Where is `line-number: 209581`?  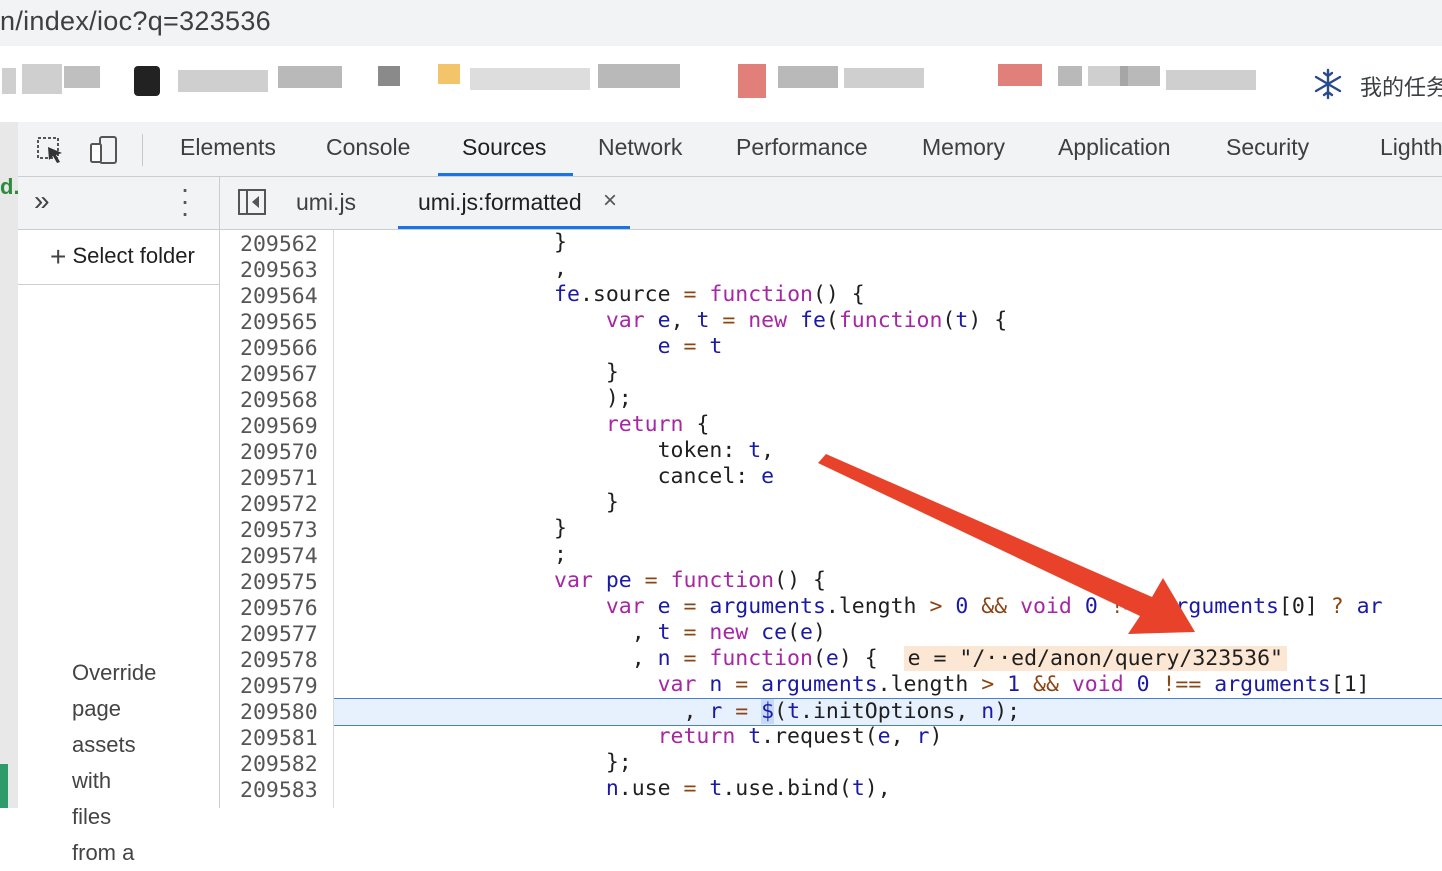
line-number: 209581 is located at coordinates (279, 738).